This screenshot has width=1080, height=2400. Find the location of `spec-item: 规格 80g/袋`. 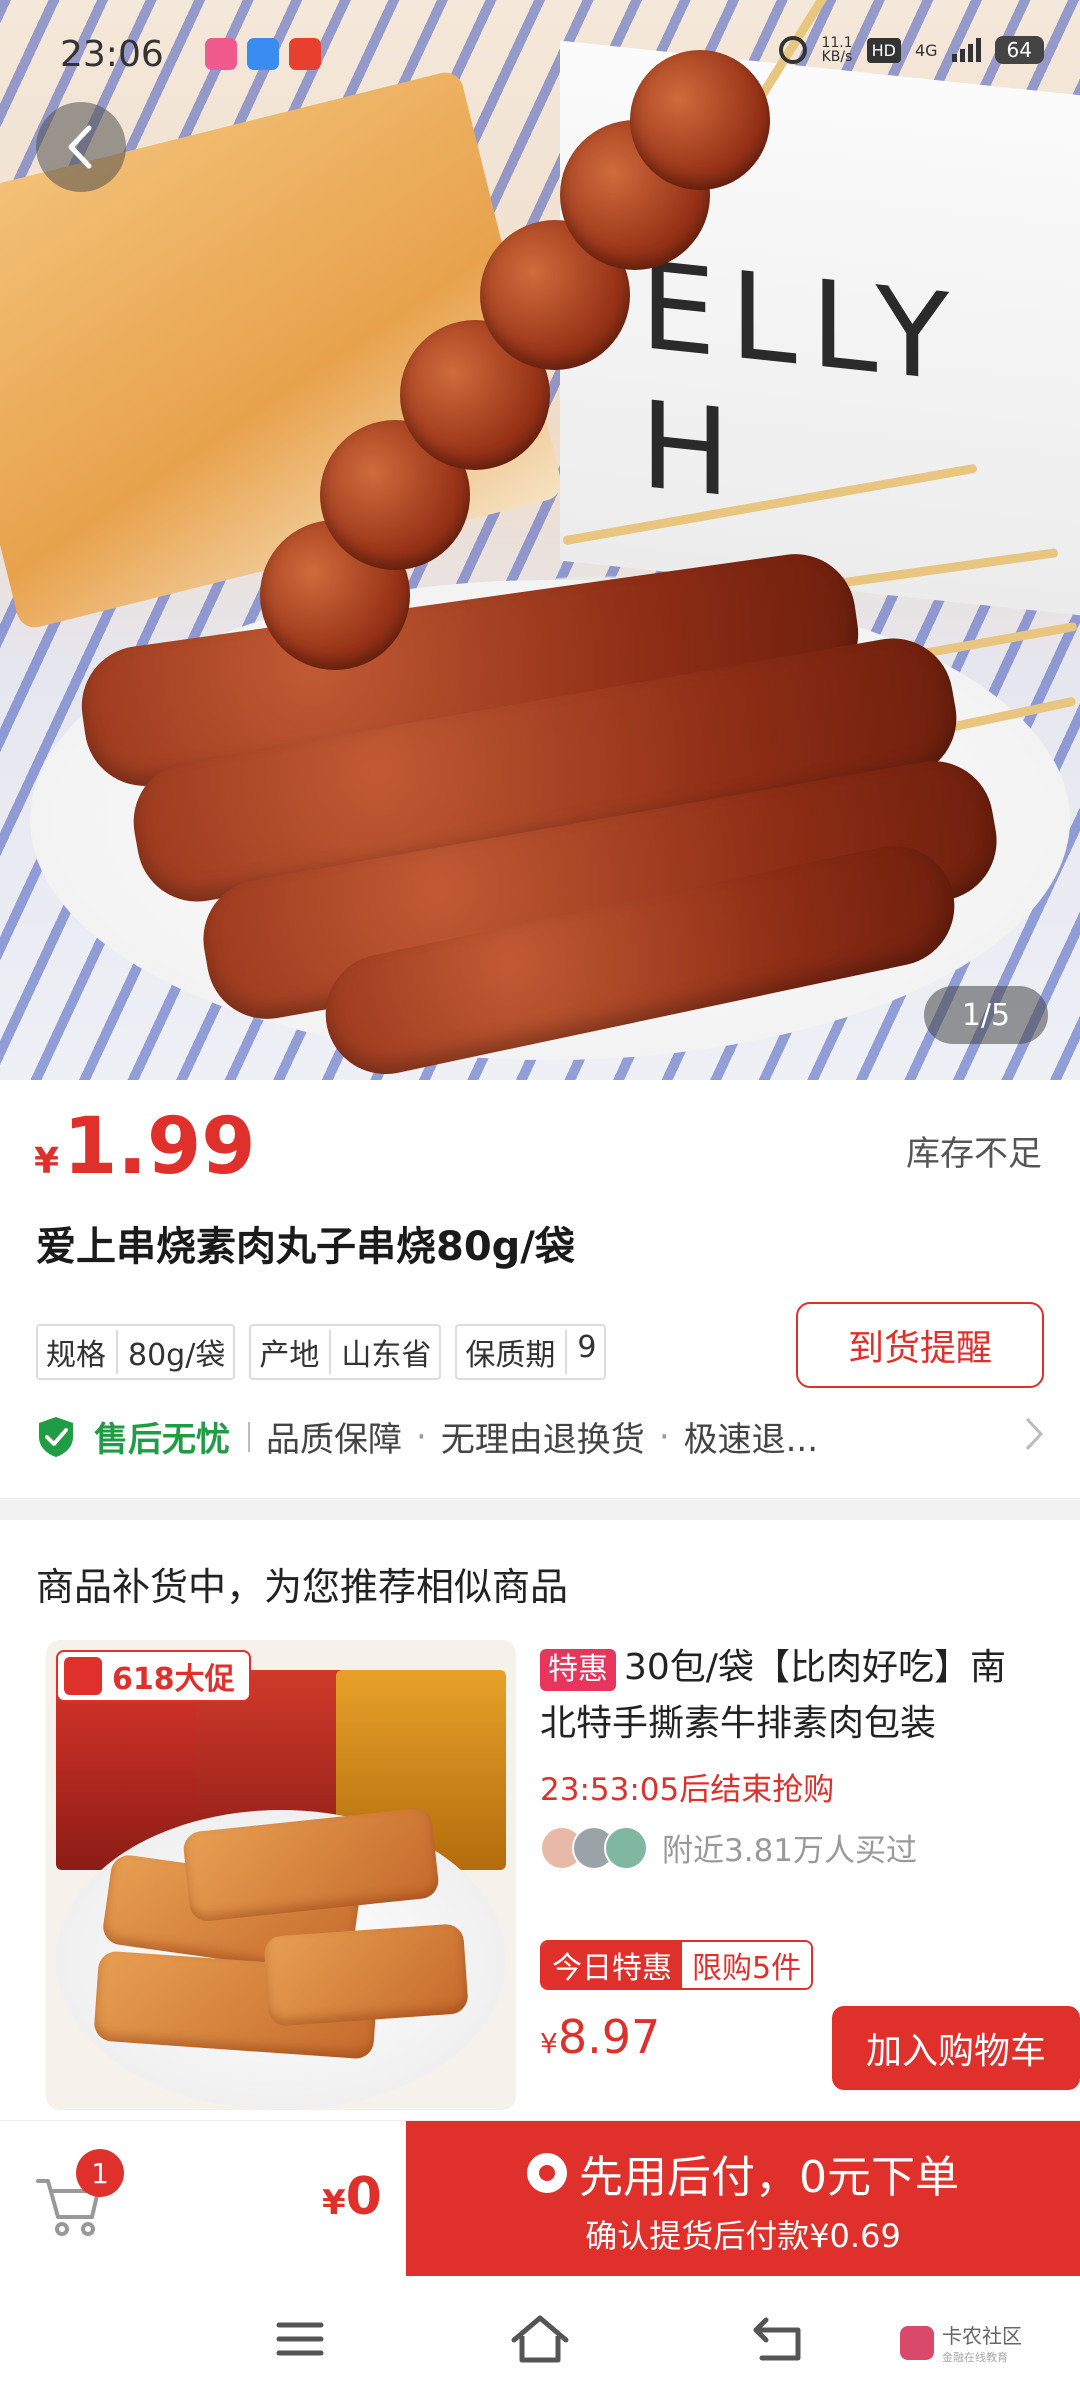

spec-item: 规格 80g/袋 is located at coordinates (136, 1352).